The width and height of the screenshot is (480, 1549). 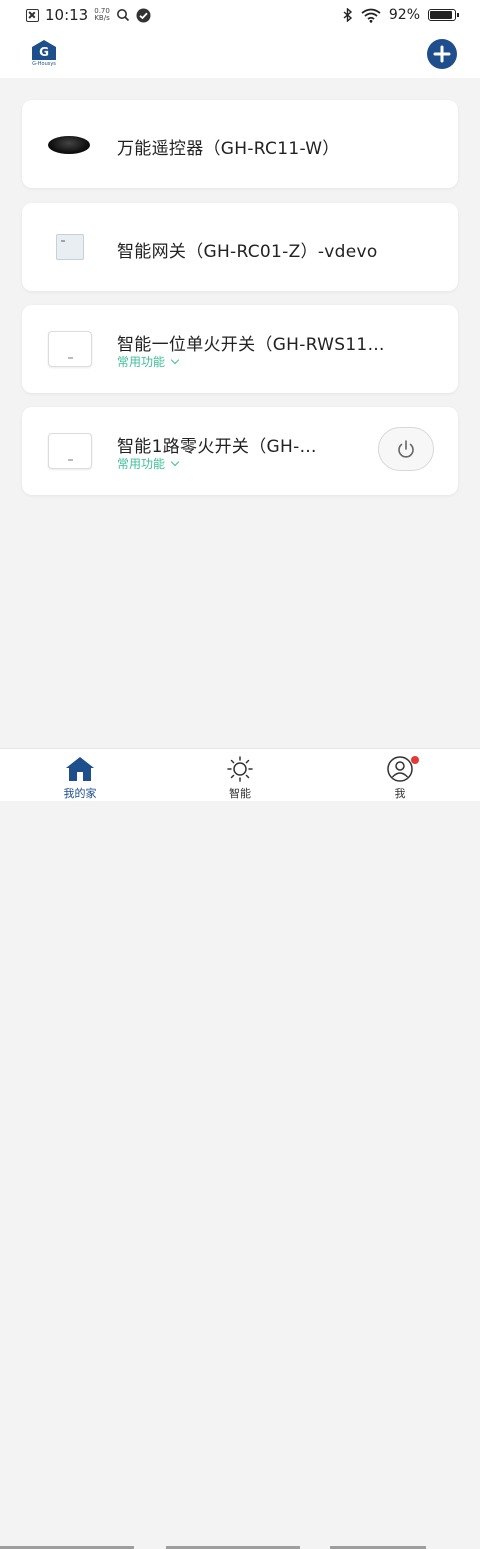 I want to click on power-toggle-button, so click(x=406, y=449).